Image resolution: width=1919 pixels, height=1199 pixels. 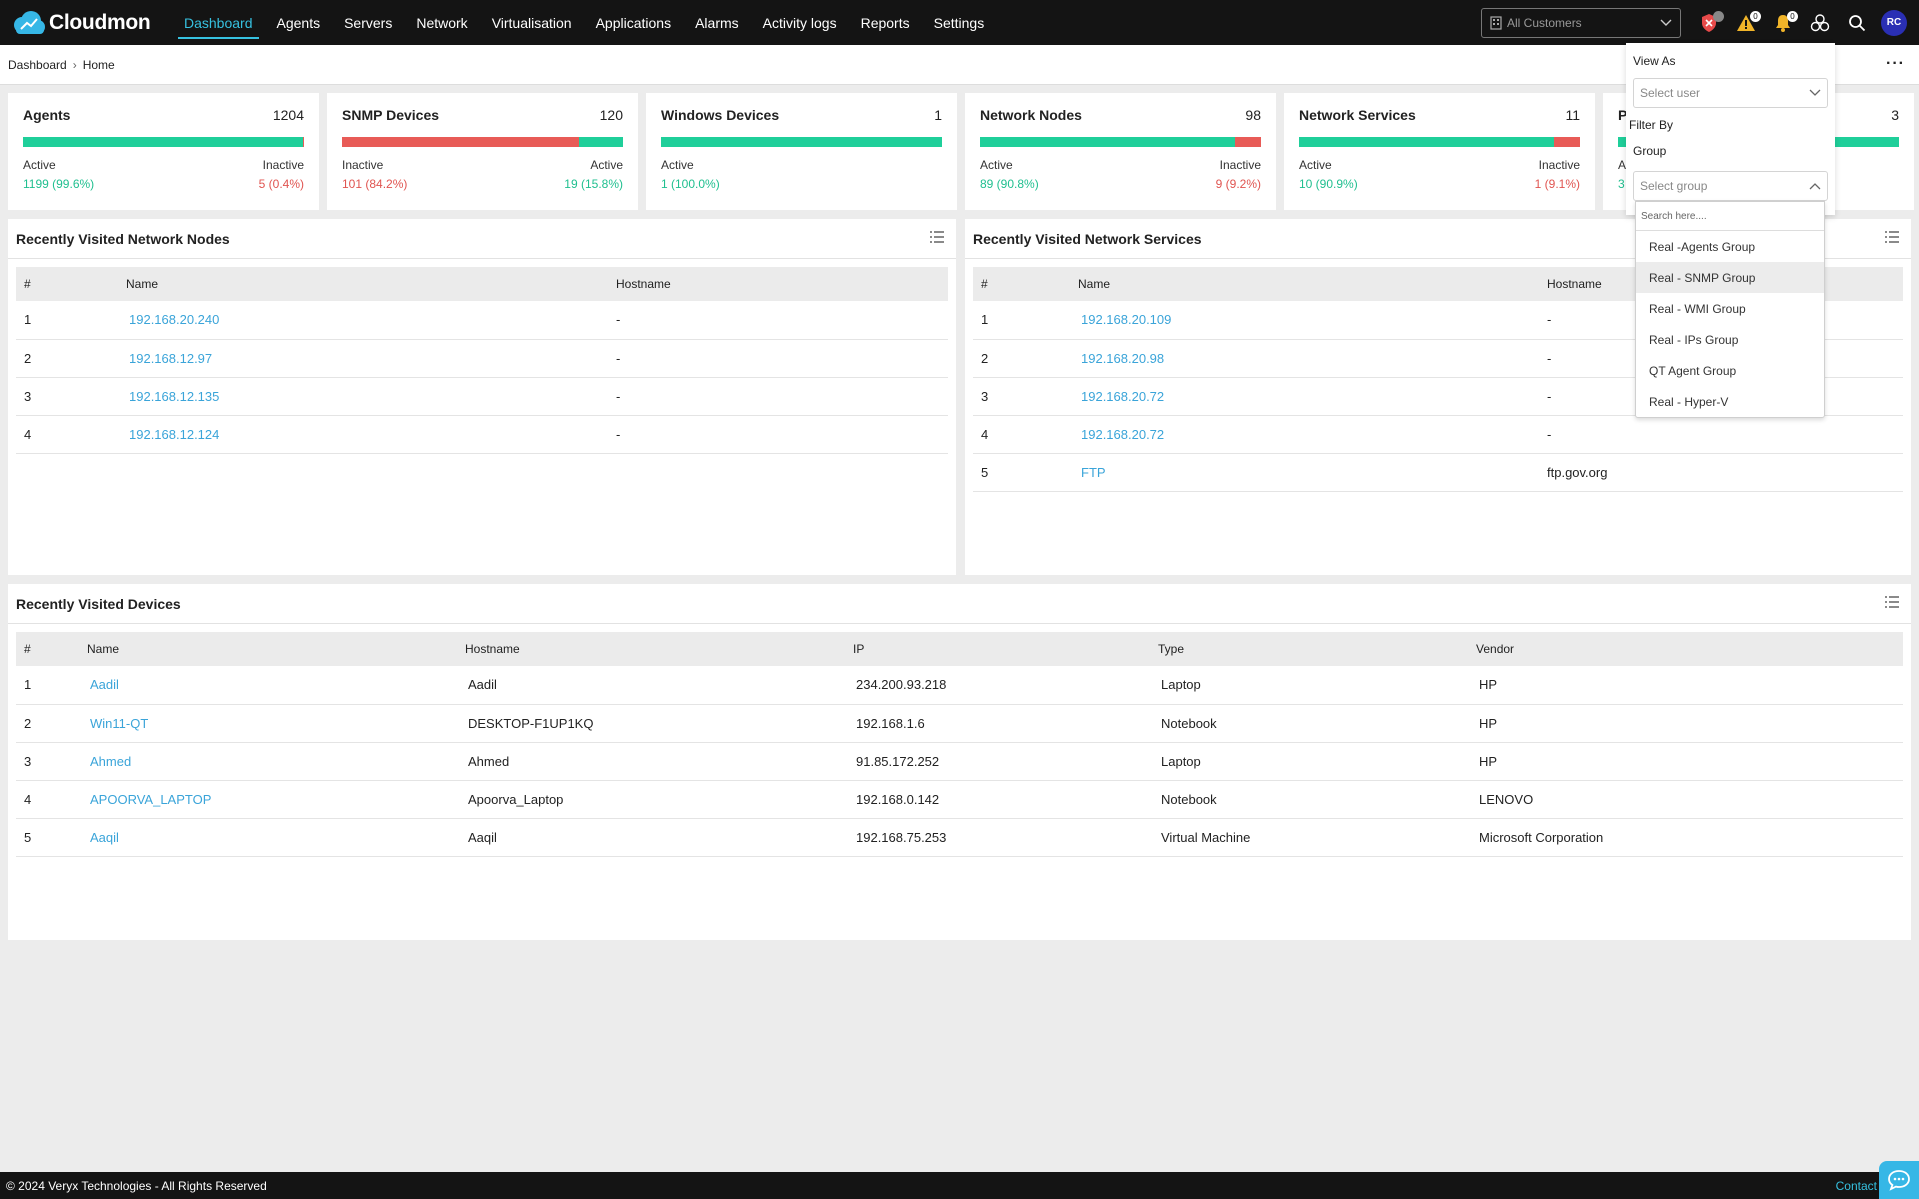 What do you see at coordinates (1438, 472) in the screenshot?
I see `table-row: 5 FTP ftp.gov.org` at bounding box center [1438, 472].